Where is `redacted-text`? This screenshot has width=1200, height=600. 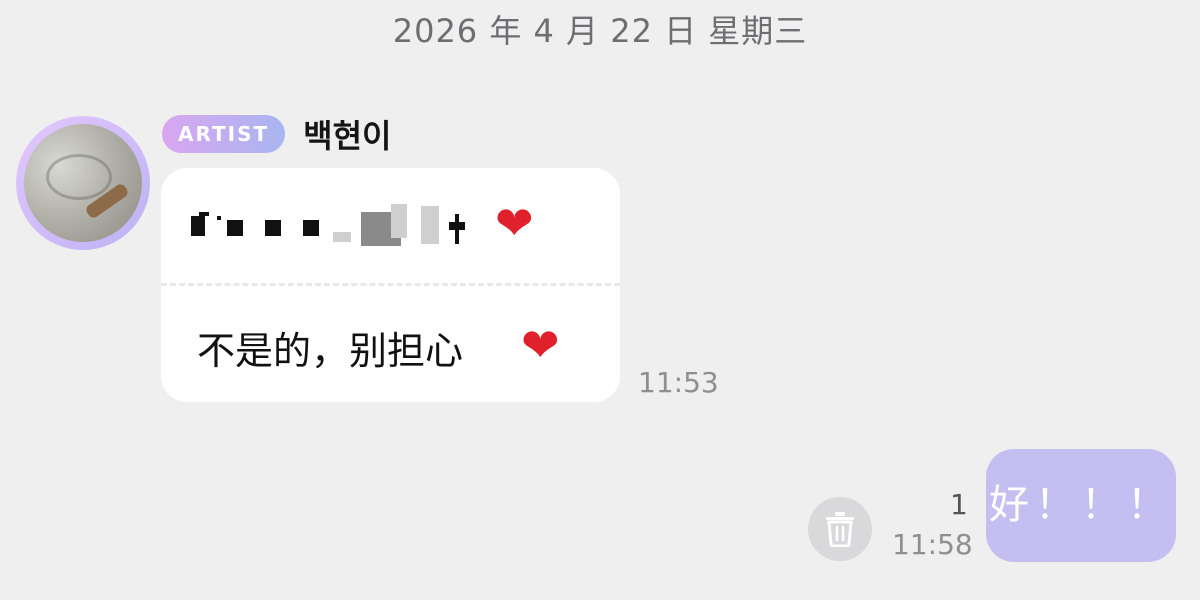
redacted-text is located at coordinates (356, 226).